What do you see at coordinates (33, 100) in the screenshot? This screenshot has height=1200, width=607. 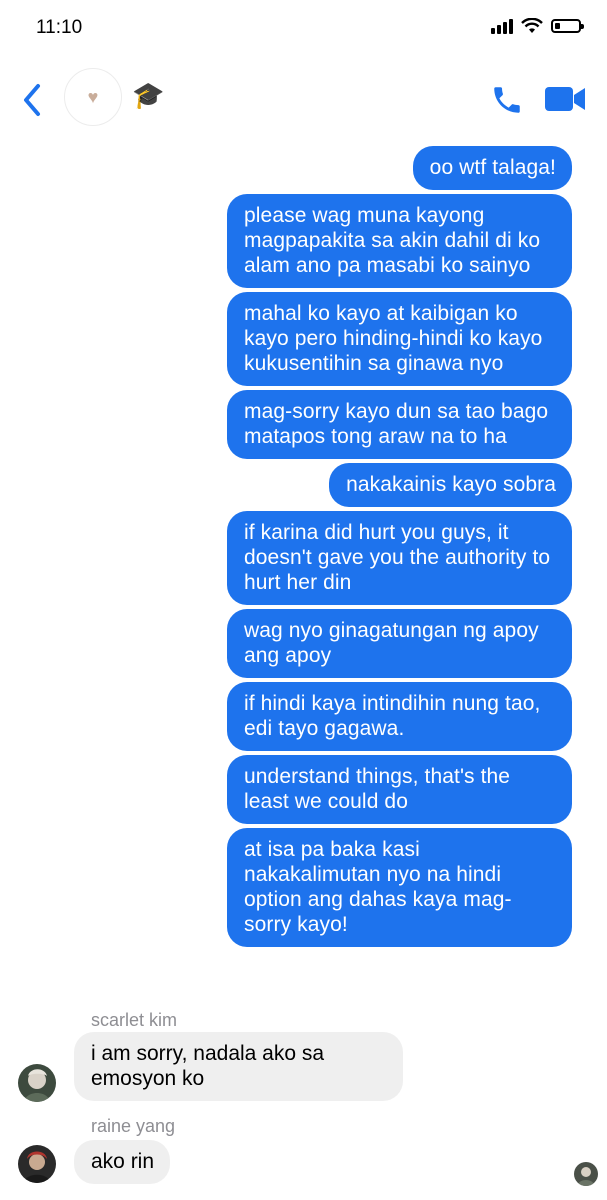 I see `back-chevron-icon` at bounding box center [33, 100].